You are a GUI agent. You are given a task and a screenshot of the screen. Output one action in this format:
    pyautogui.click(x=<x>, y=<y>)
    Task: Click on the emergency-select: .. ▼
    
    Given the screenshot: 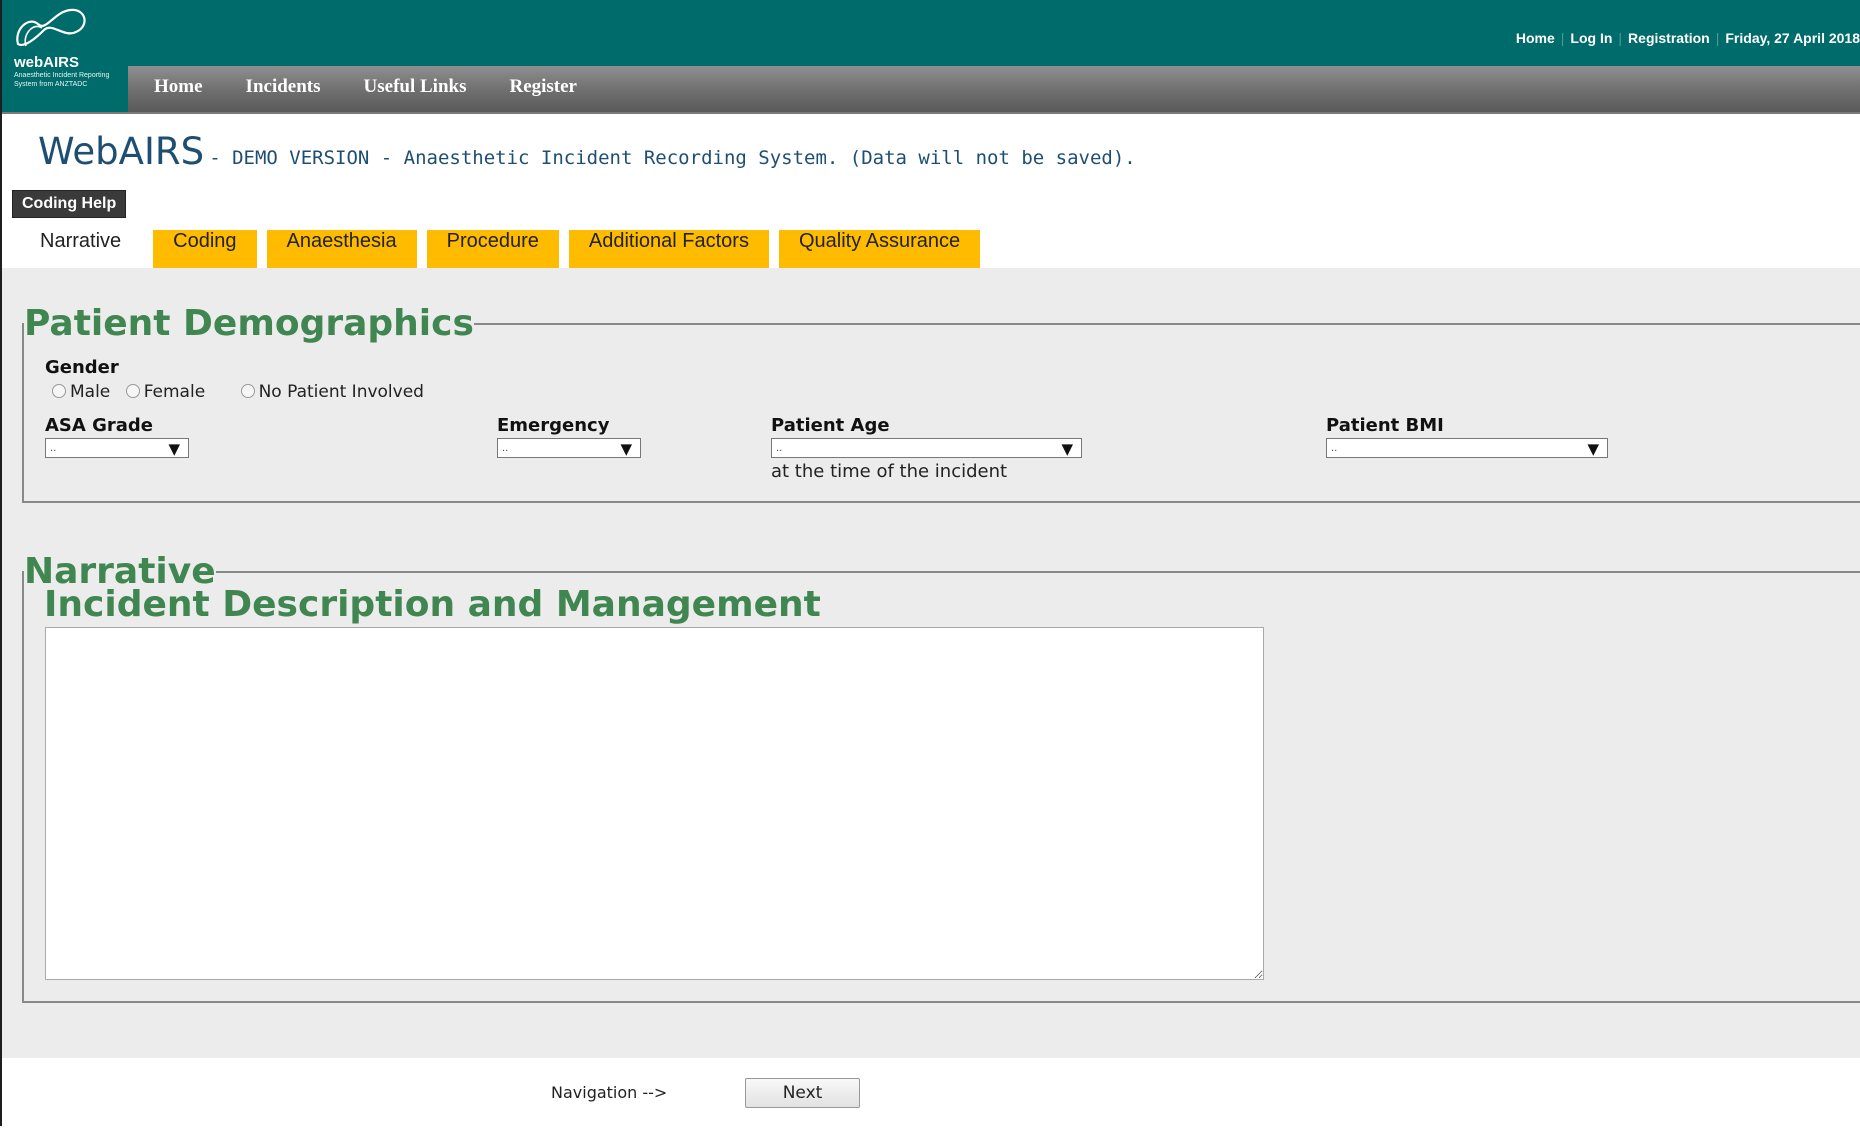 What is the action you would take?
    pyautogui.click(x=569, y=448)
    